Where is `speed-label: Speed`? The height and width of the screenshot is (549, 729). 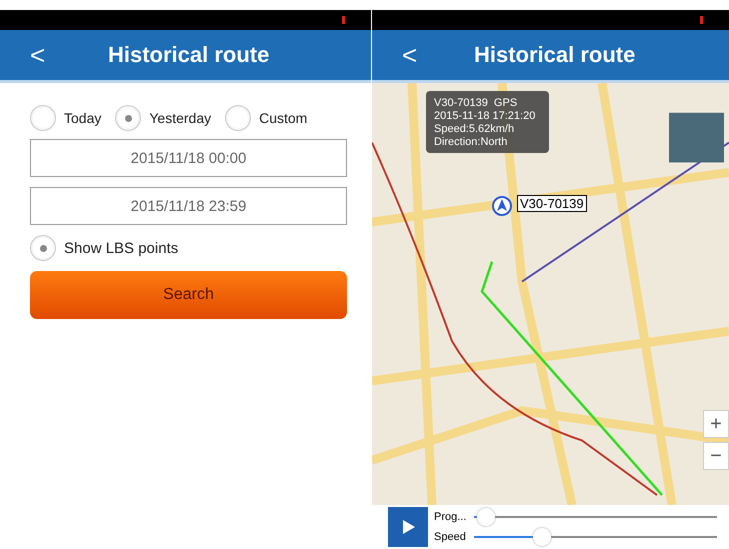 speed-label: Speed is located at coordinates (450, 537).